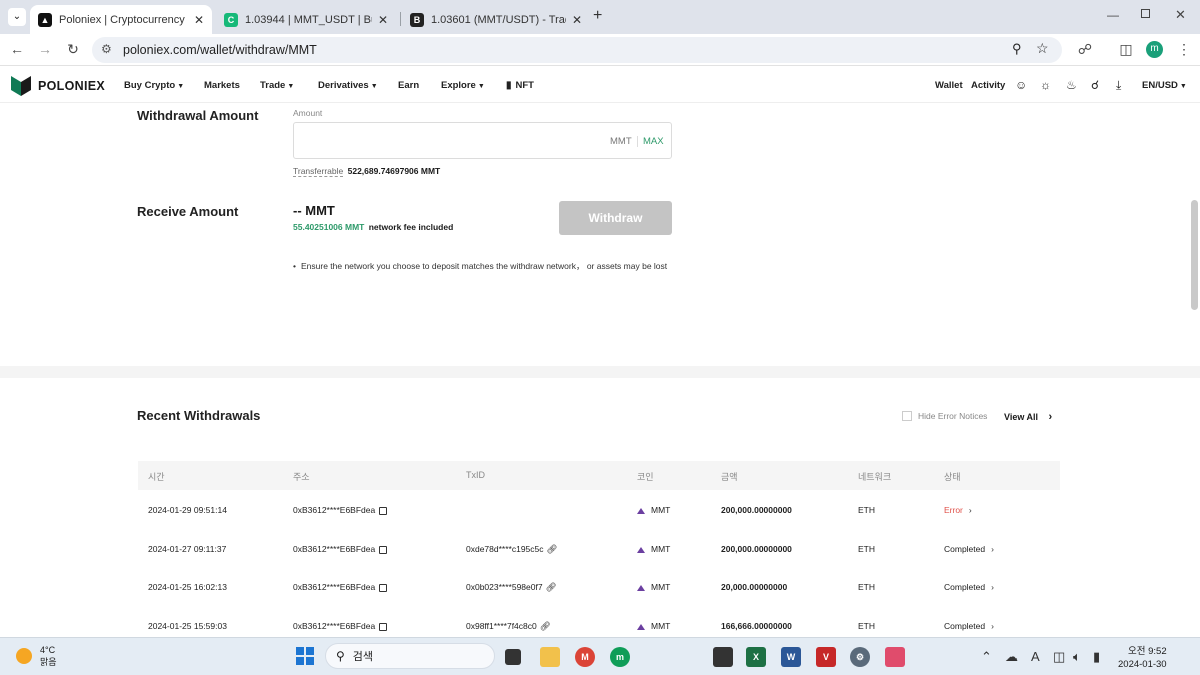  I want to click on nav-derivatives: Derivatives ▼, so click(348, 85).